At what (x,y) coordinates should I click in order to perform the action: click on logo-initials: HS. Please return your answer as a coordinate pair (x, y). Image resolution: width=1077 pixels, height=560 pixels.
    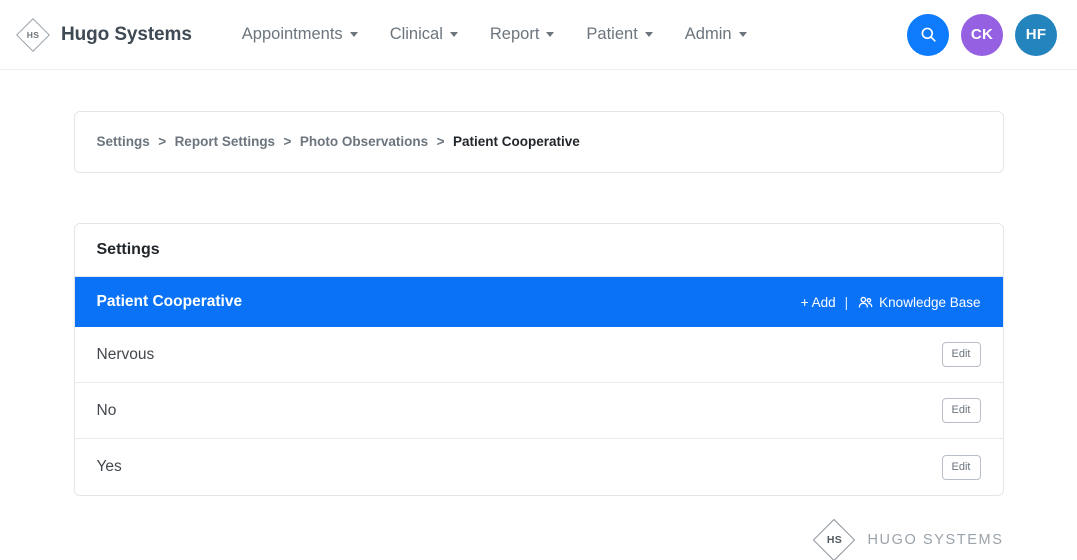
    Looking at the image, I should click on (33, 34).